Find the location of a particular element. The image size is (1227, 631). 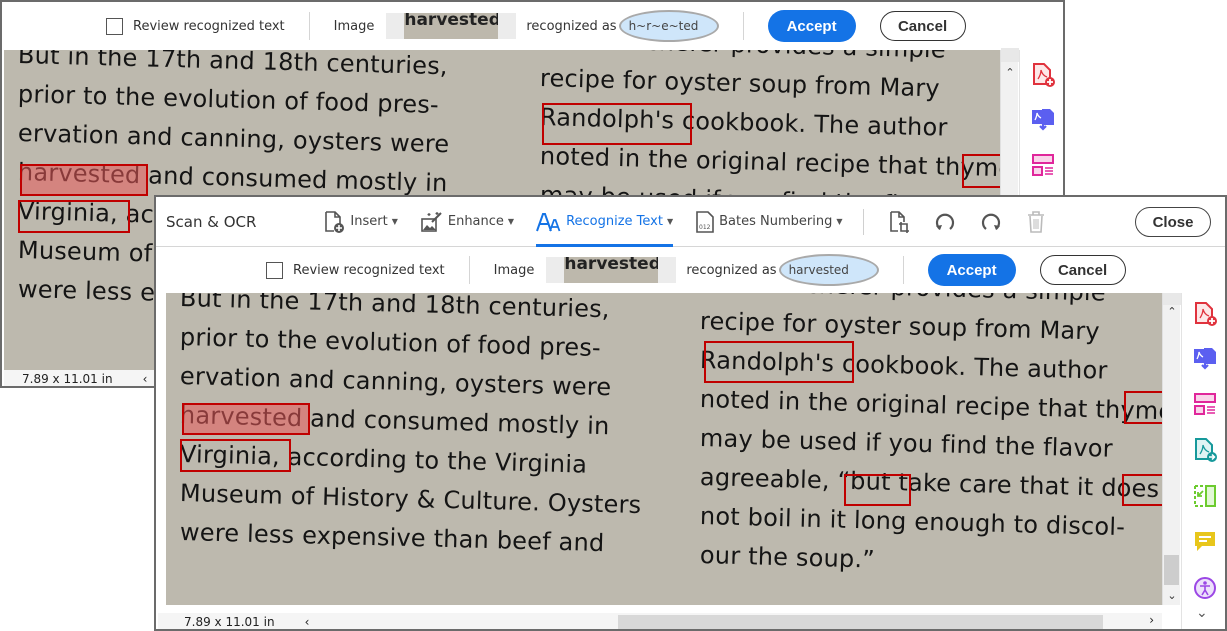

scroll-thumb is located at coordinates (1171, 570).